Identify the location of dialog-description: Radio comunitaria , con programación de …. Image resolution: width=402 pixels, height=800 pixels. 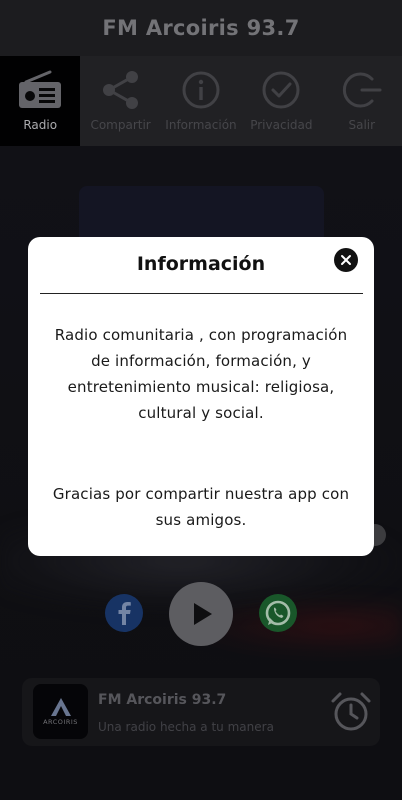
(201, 374).